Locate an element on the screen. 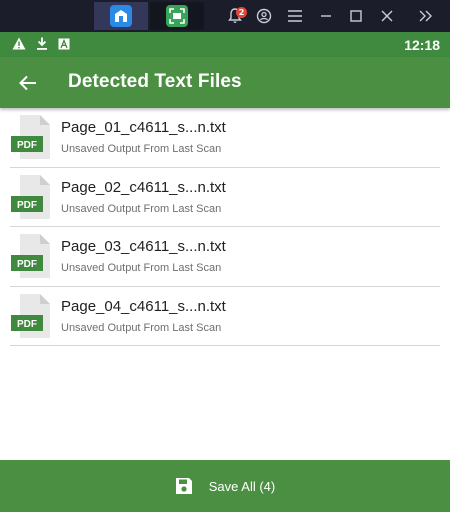 The height and width of the screenshot is (512, 450). close-icon is located at coordinates (387, 16).